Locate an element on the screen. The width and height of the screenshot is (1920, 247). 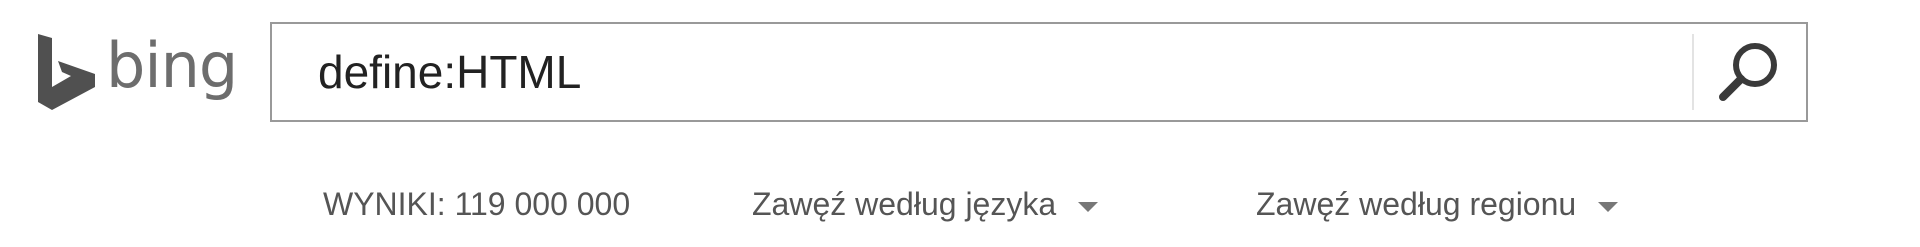
filter-language-label: Zawęź według języka is located at coordinates (904, 204).